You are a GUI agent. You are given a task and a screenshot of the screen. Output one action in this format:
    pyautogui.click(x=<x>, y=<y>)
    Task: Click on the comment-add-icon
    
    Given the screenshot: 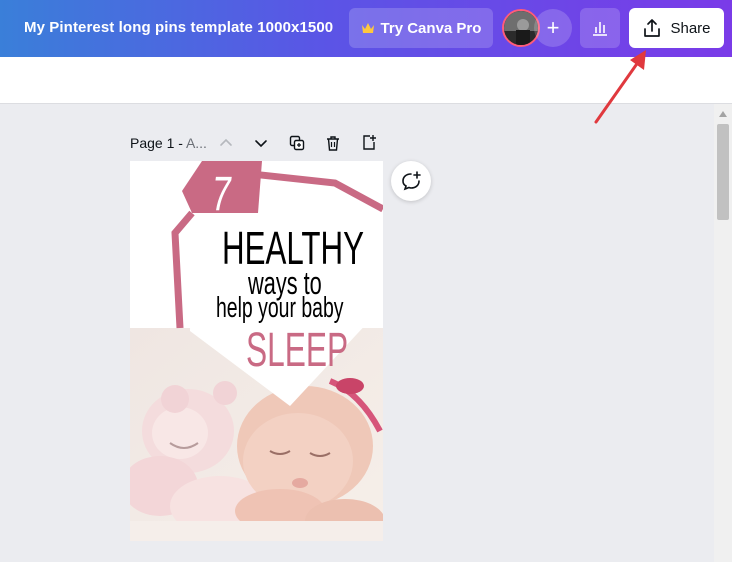 What is the action you would take?
    pyautogui.click(x=411, y=181)
    